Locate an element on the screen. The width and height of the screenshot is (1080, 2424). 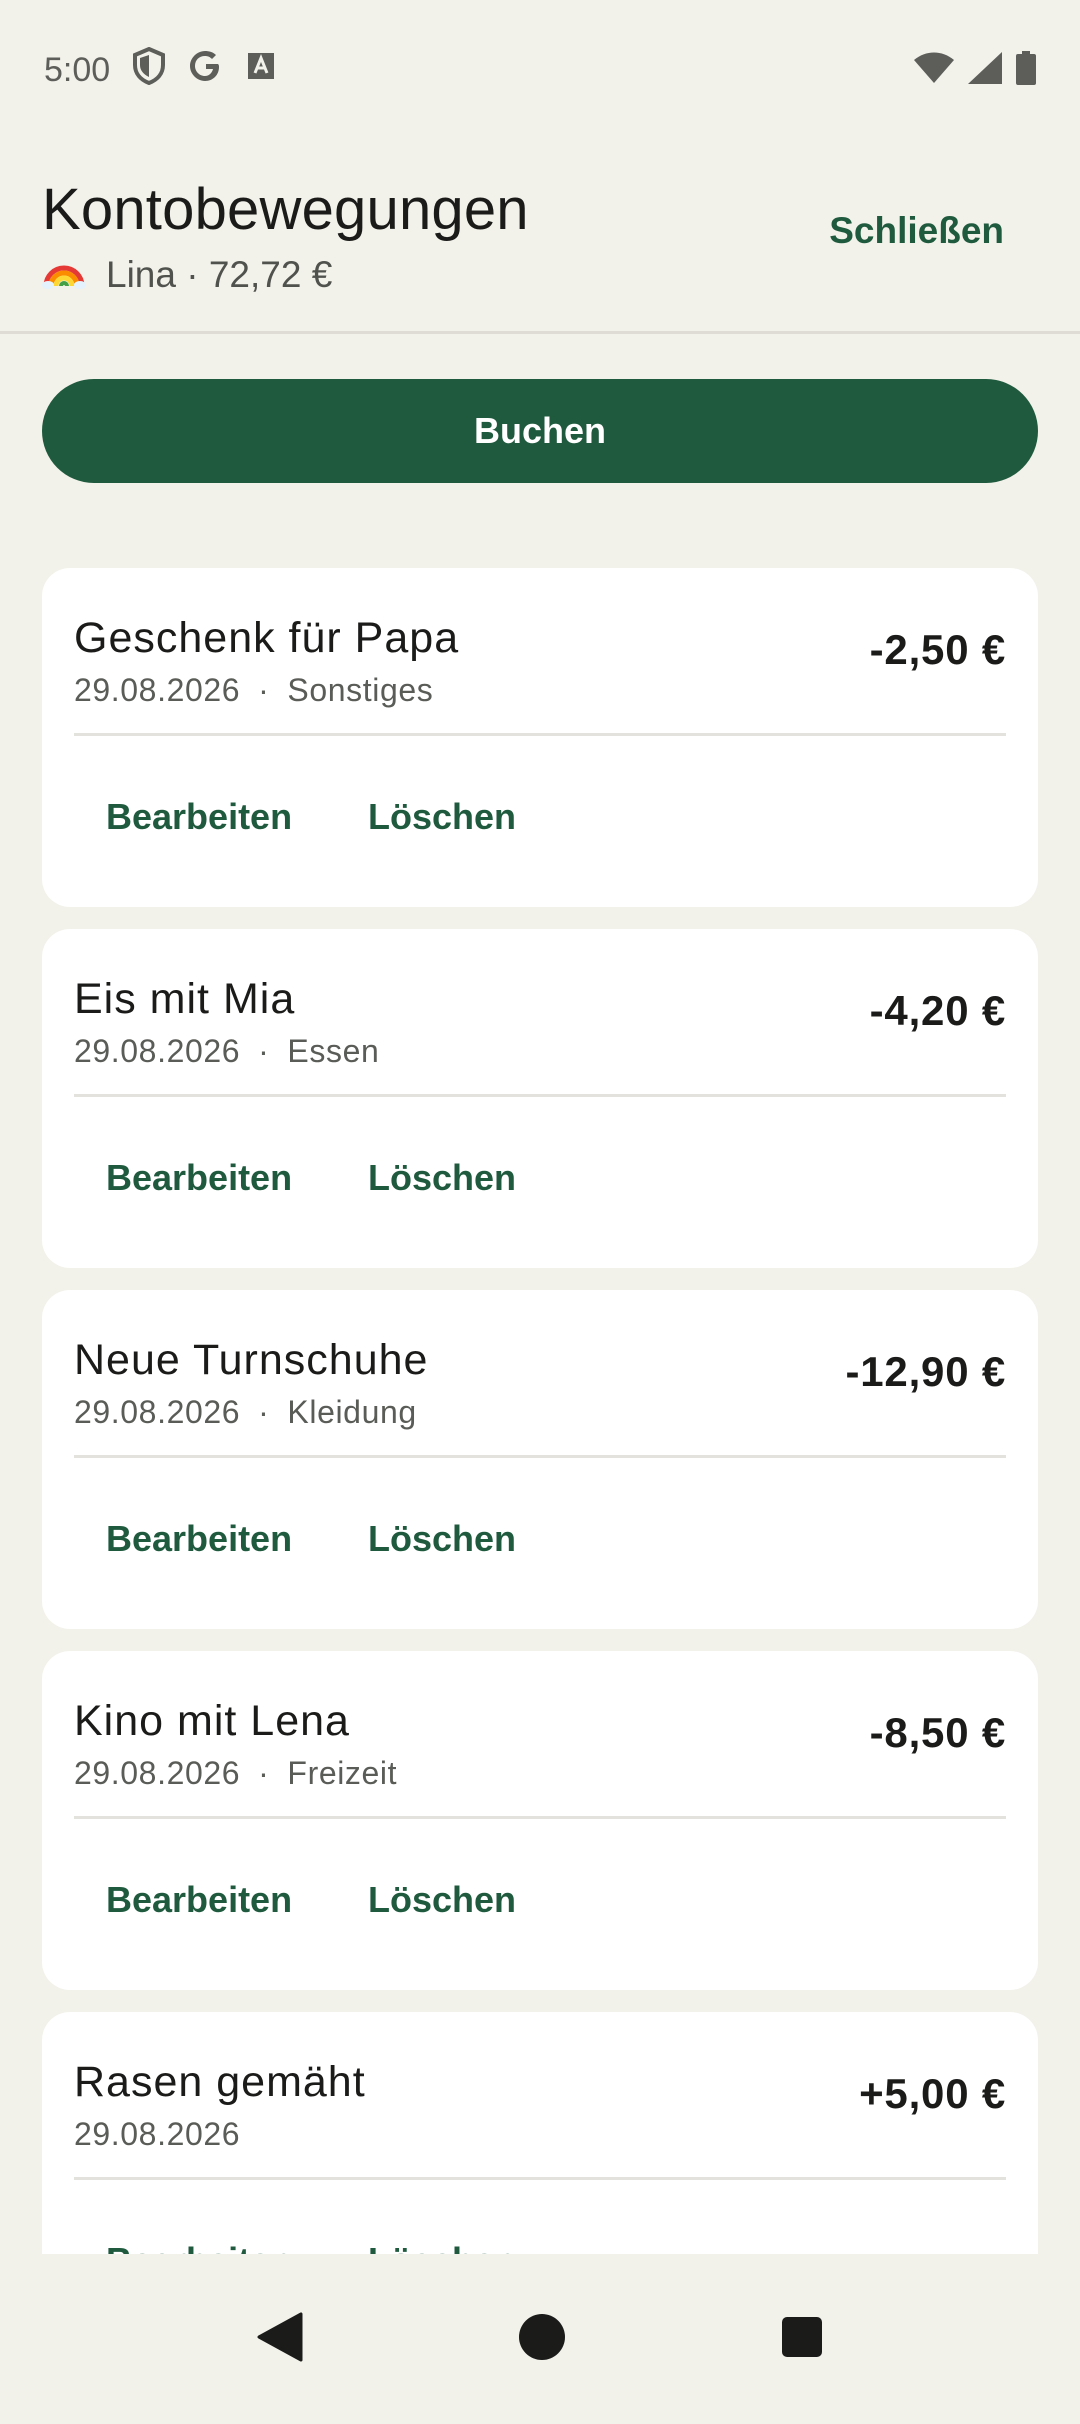
transaction-title: Eis mit Mia is located at coordinates (185, 999).